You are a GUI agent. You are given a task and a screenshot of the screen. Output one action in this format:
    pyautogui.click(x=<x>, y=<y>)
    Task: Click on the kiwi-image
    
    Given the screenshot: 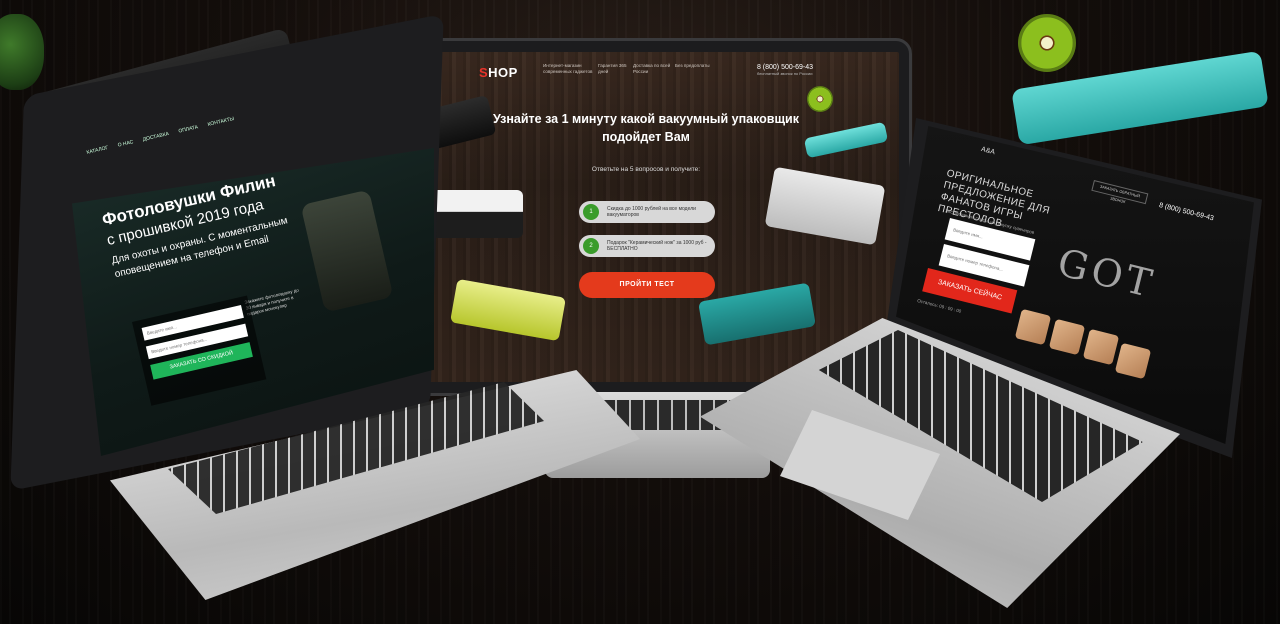 What is the action you would take?
    pyautogui.click(x=820, y=99)
    